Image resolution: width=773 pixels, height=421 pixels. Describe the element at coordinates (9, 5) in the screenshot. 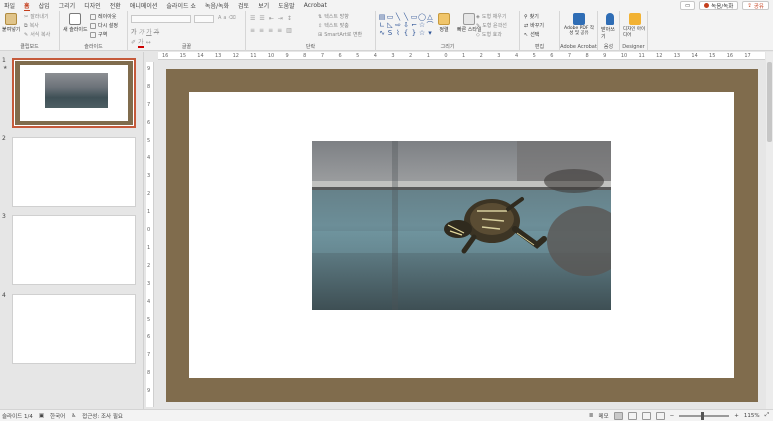

I see `tab-file: 파일` at that location.